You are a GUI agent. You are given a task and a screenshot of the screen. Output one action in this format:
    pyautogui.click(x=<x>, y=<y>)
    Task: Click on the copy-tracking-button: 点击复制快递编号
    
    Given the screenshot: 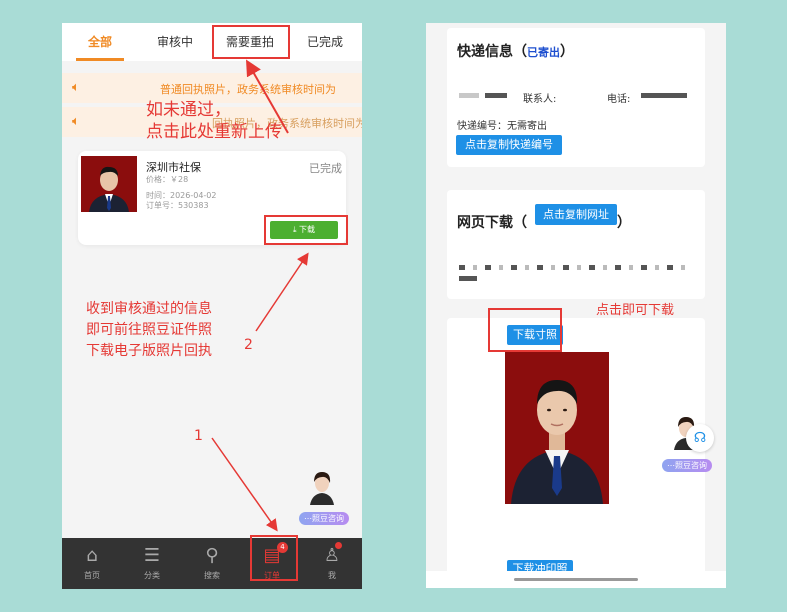 What is the action you would take?
    pyautogui.click(x=509, y=145)
    